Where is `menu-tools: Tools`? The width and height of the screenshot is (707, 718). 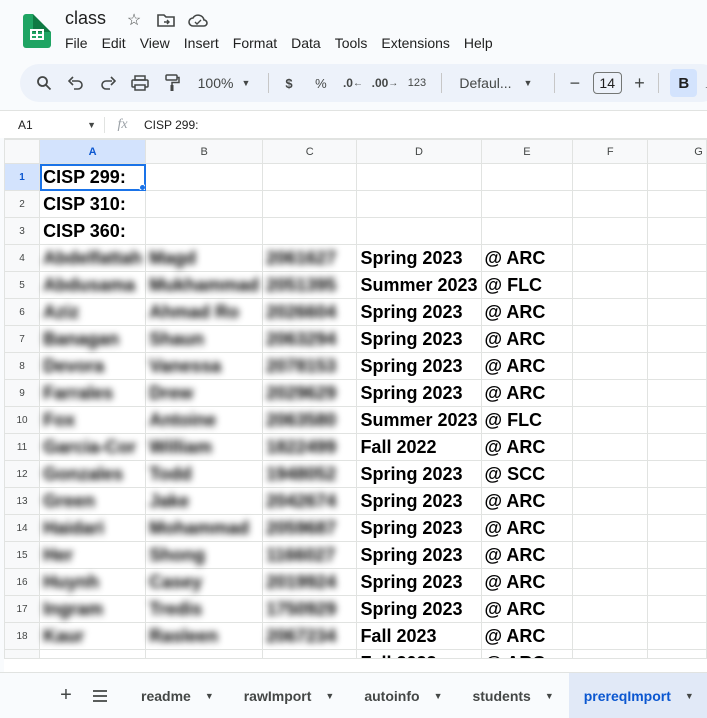 menu-tools: Tools is located at coordinates (351, 43).